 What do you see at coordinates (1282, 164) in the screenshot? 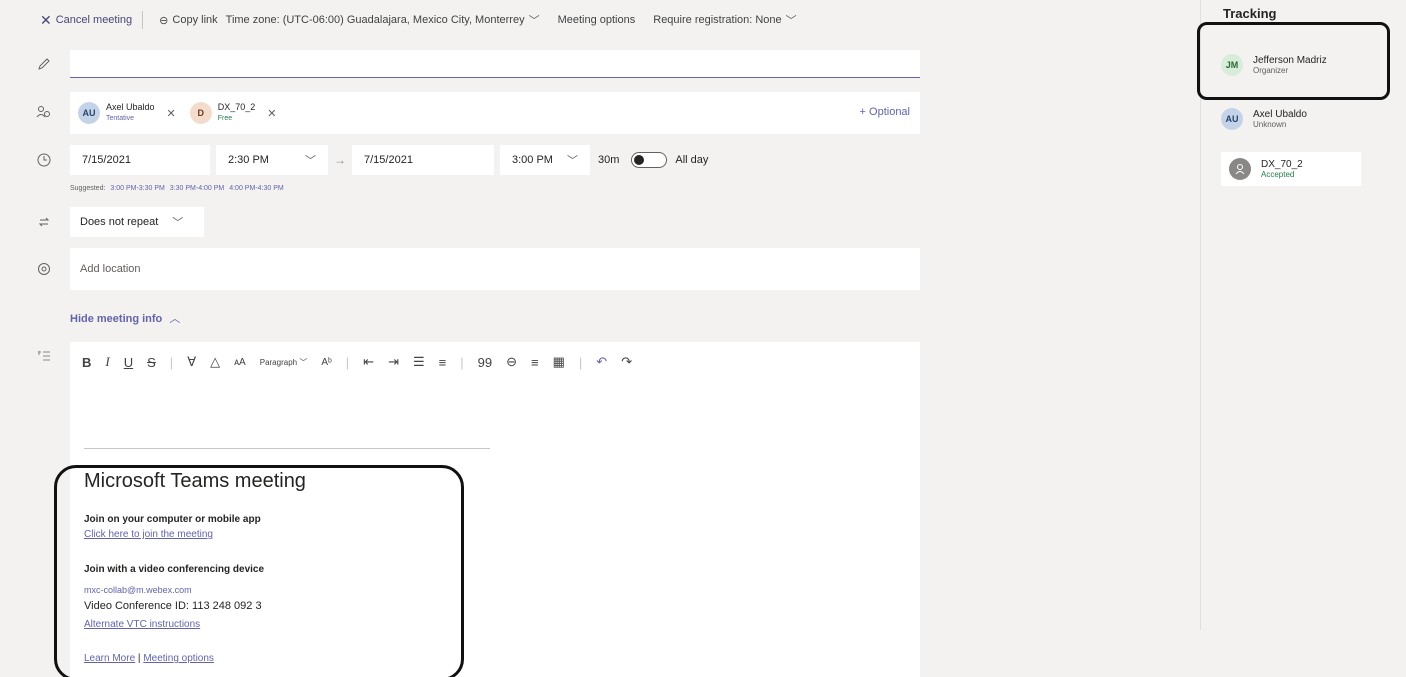
I see `person-name: DX_70_2` at bounding box center [1282, 164].